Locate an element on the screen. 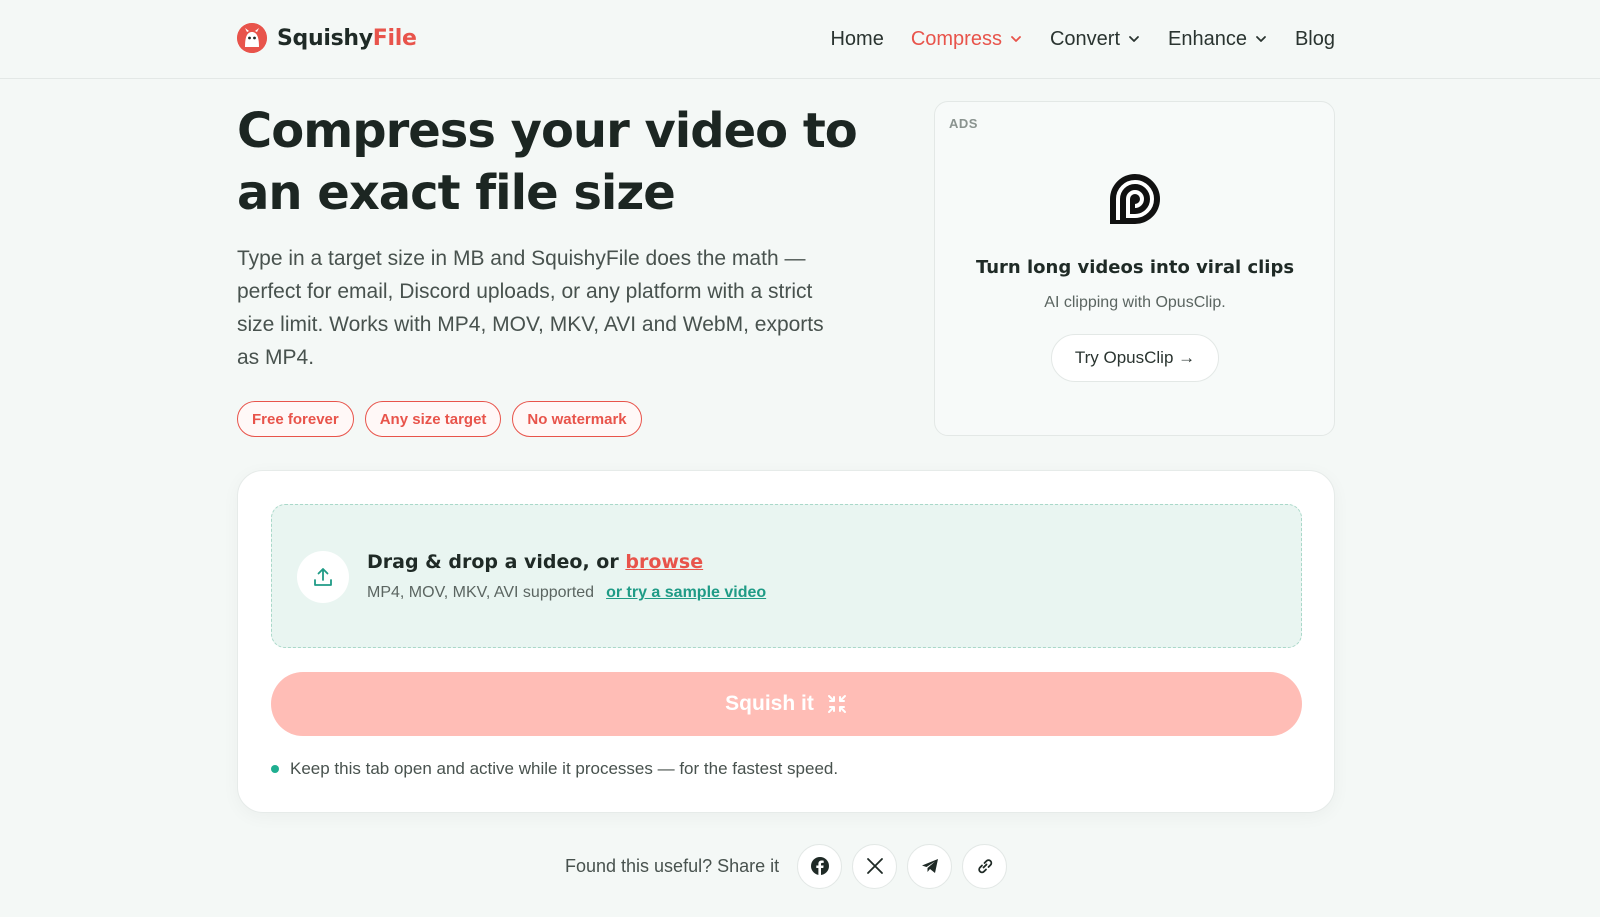  site-logo: SquishyFile is located at coordinates (327, 38).